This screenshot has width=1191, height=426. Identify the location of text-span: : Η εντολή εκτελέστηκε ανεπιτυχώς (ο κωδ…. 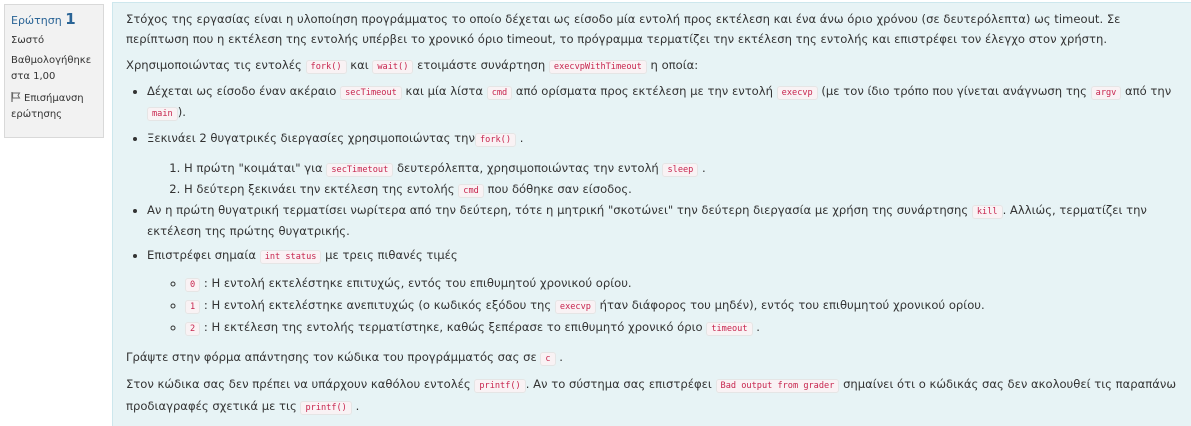
(377, 305).